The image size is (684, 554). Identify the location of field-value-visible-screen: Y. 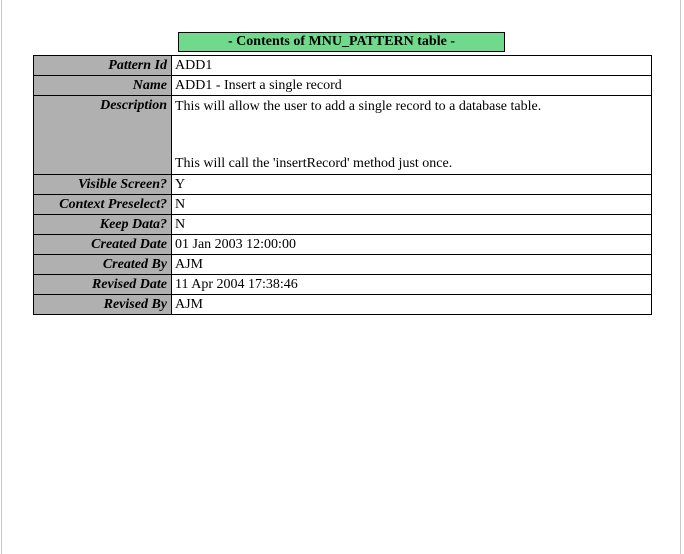
(411, 184).